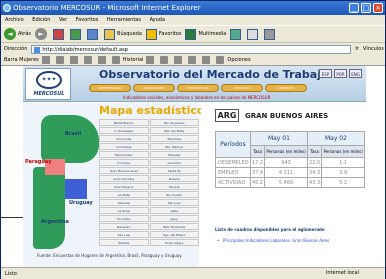 Image resolution: width=386 pixels, height=279 pixels. I want to click on city-button: Porto Alegre, so click(174, 242).